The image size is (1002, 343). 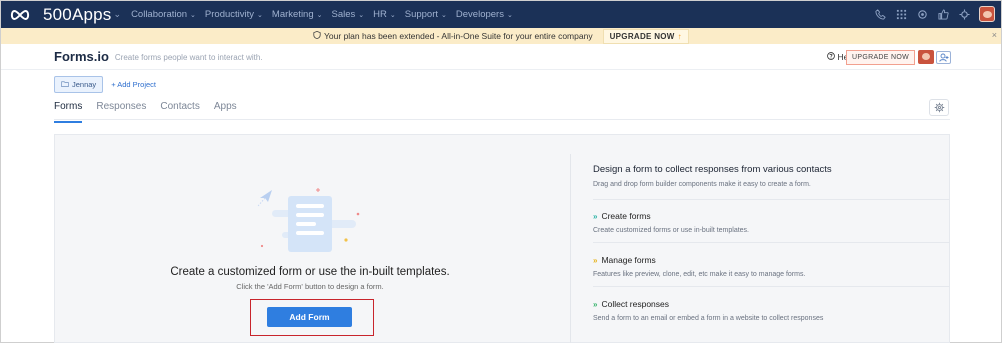 I want to click on thumbs-up-icon, so click(x=943, y=14).